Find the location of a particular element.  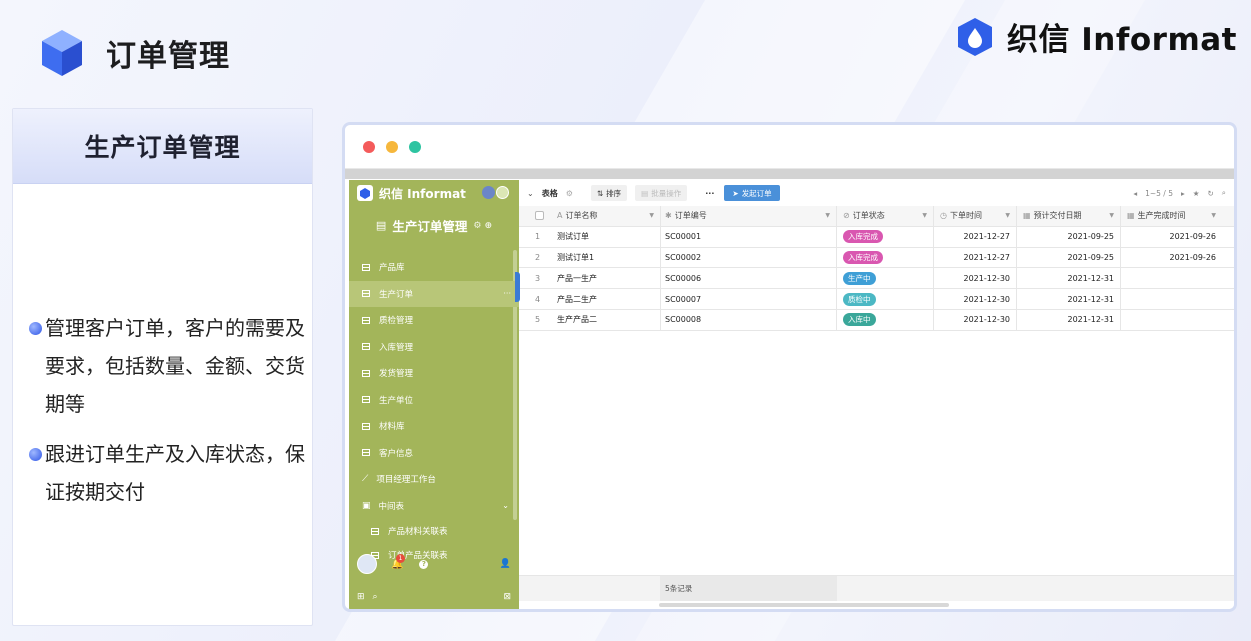

column-header-code: ✱ 订单编号 ▼ is located at coordinates (748, 216).